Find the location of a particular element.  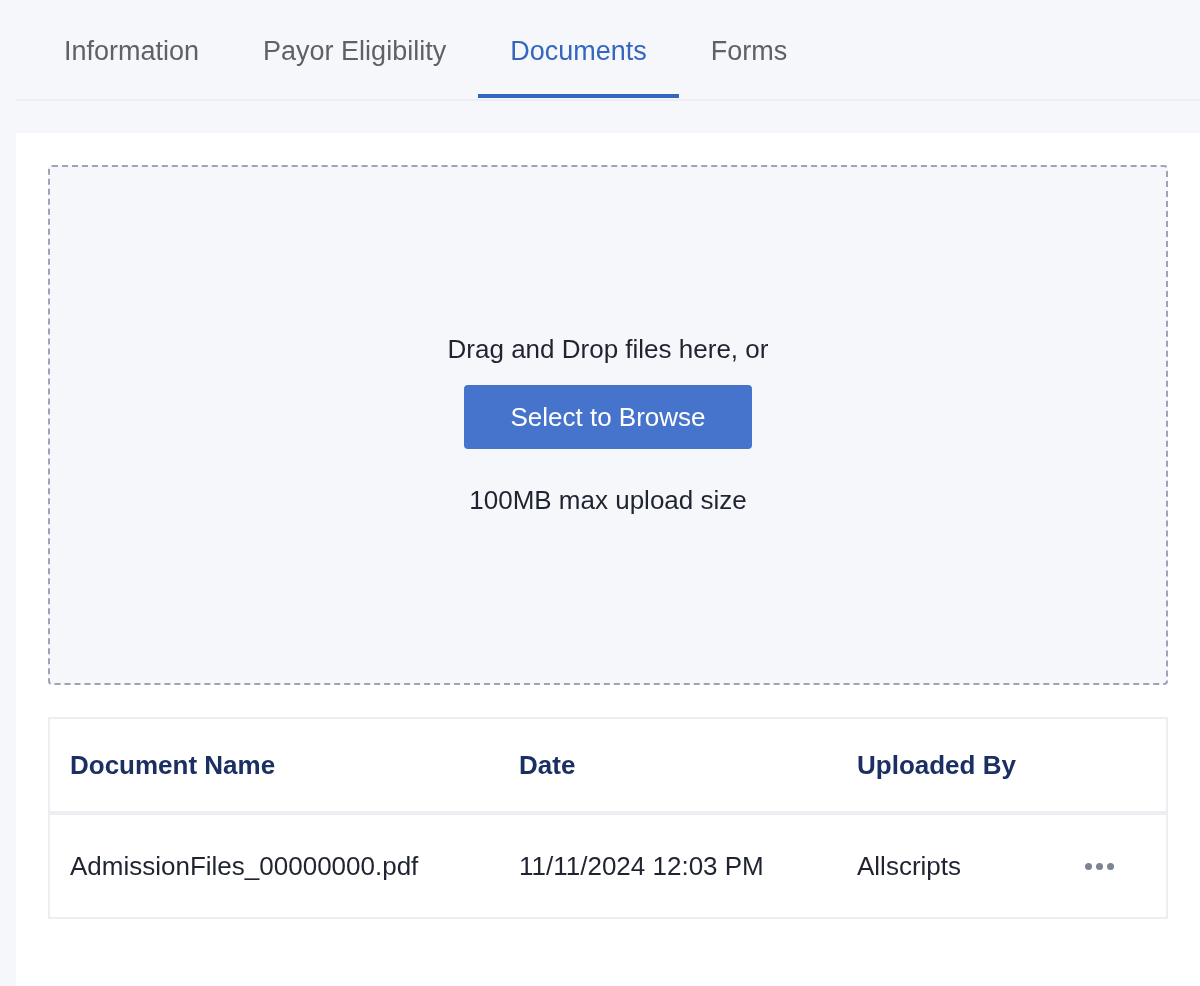

more-options-icon is located at coordinates (1099, 866).